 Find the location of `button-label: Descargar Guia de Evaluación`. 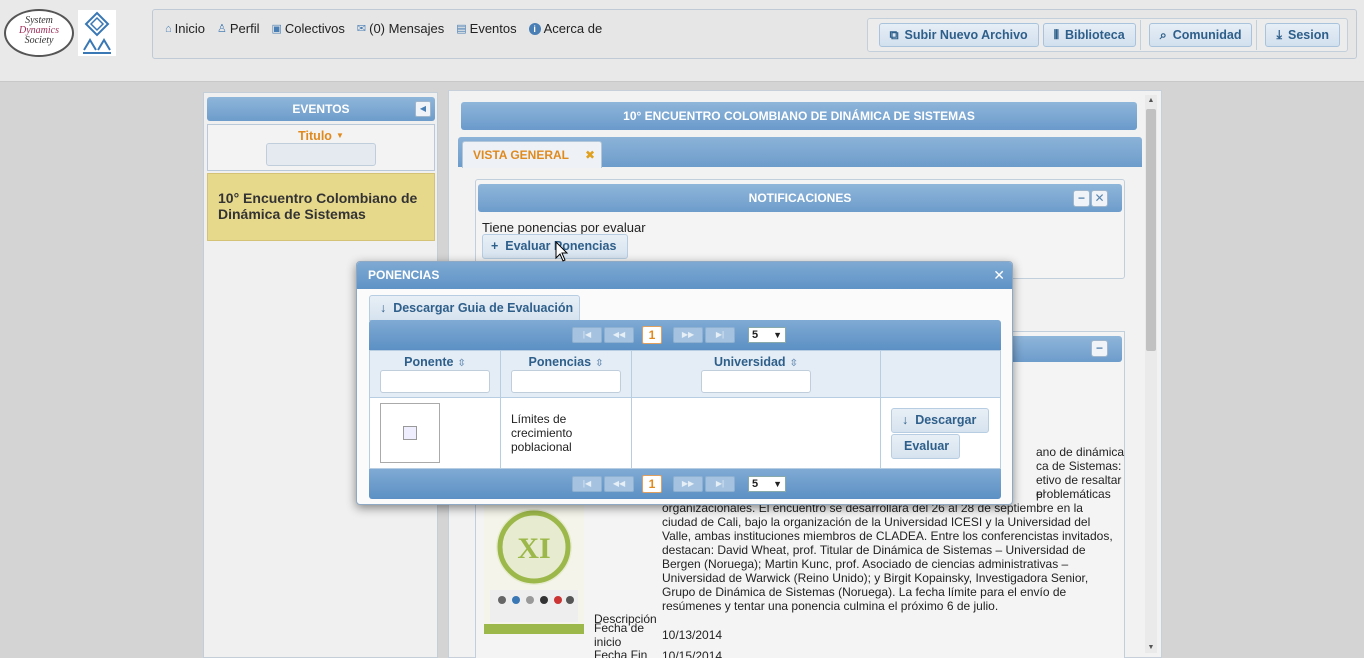

button-label: Descargar Guia de Evaluación is located at coordinates (483, 308).